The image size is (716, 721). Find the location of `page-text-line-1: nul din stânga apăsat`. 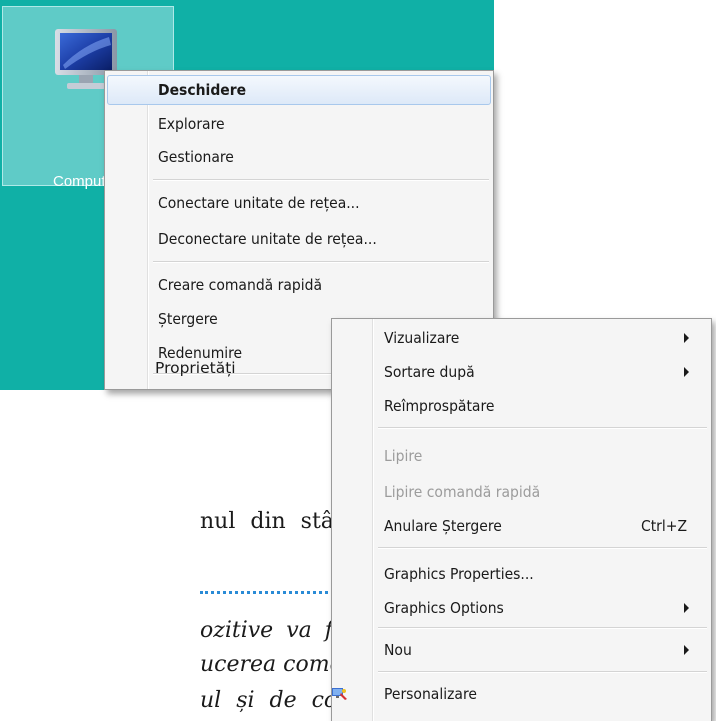

page-text-line-1: nul din stânga apăsat is located at coordinates (265, 521).